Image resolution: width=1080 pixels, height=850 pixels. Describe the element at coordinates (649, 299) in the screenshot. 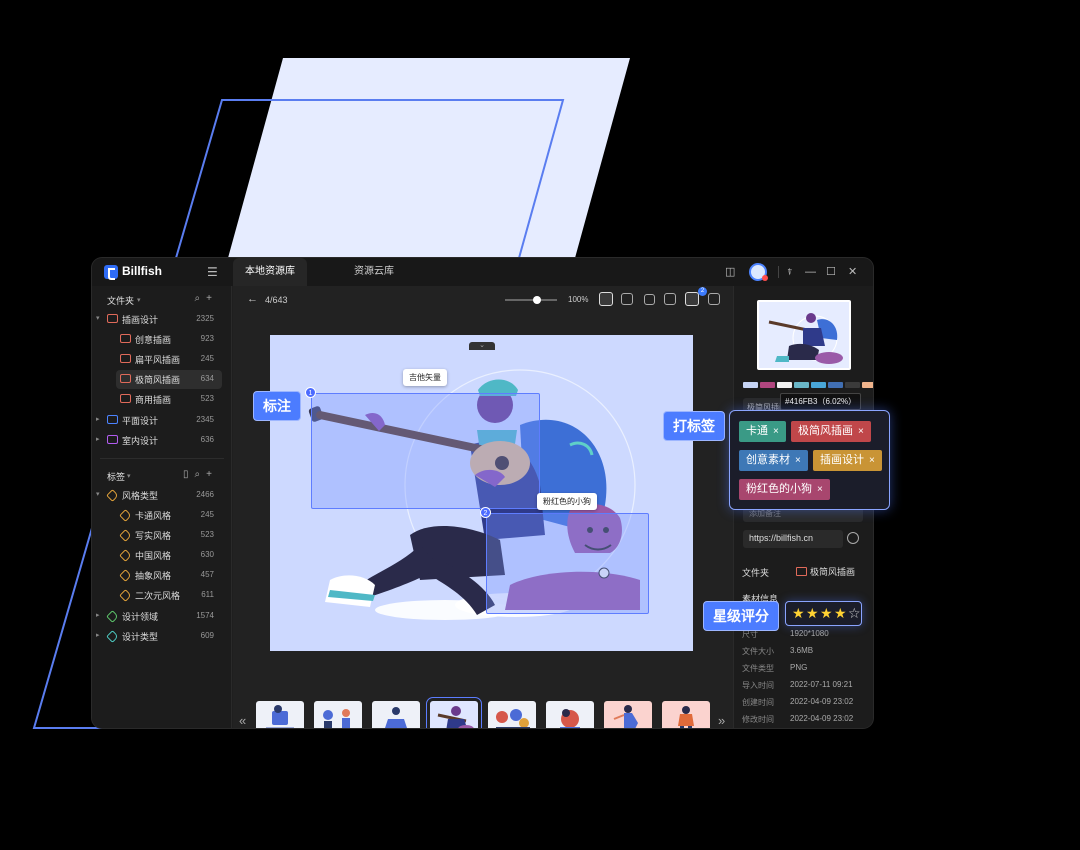

I see `rotate-button` at that location.